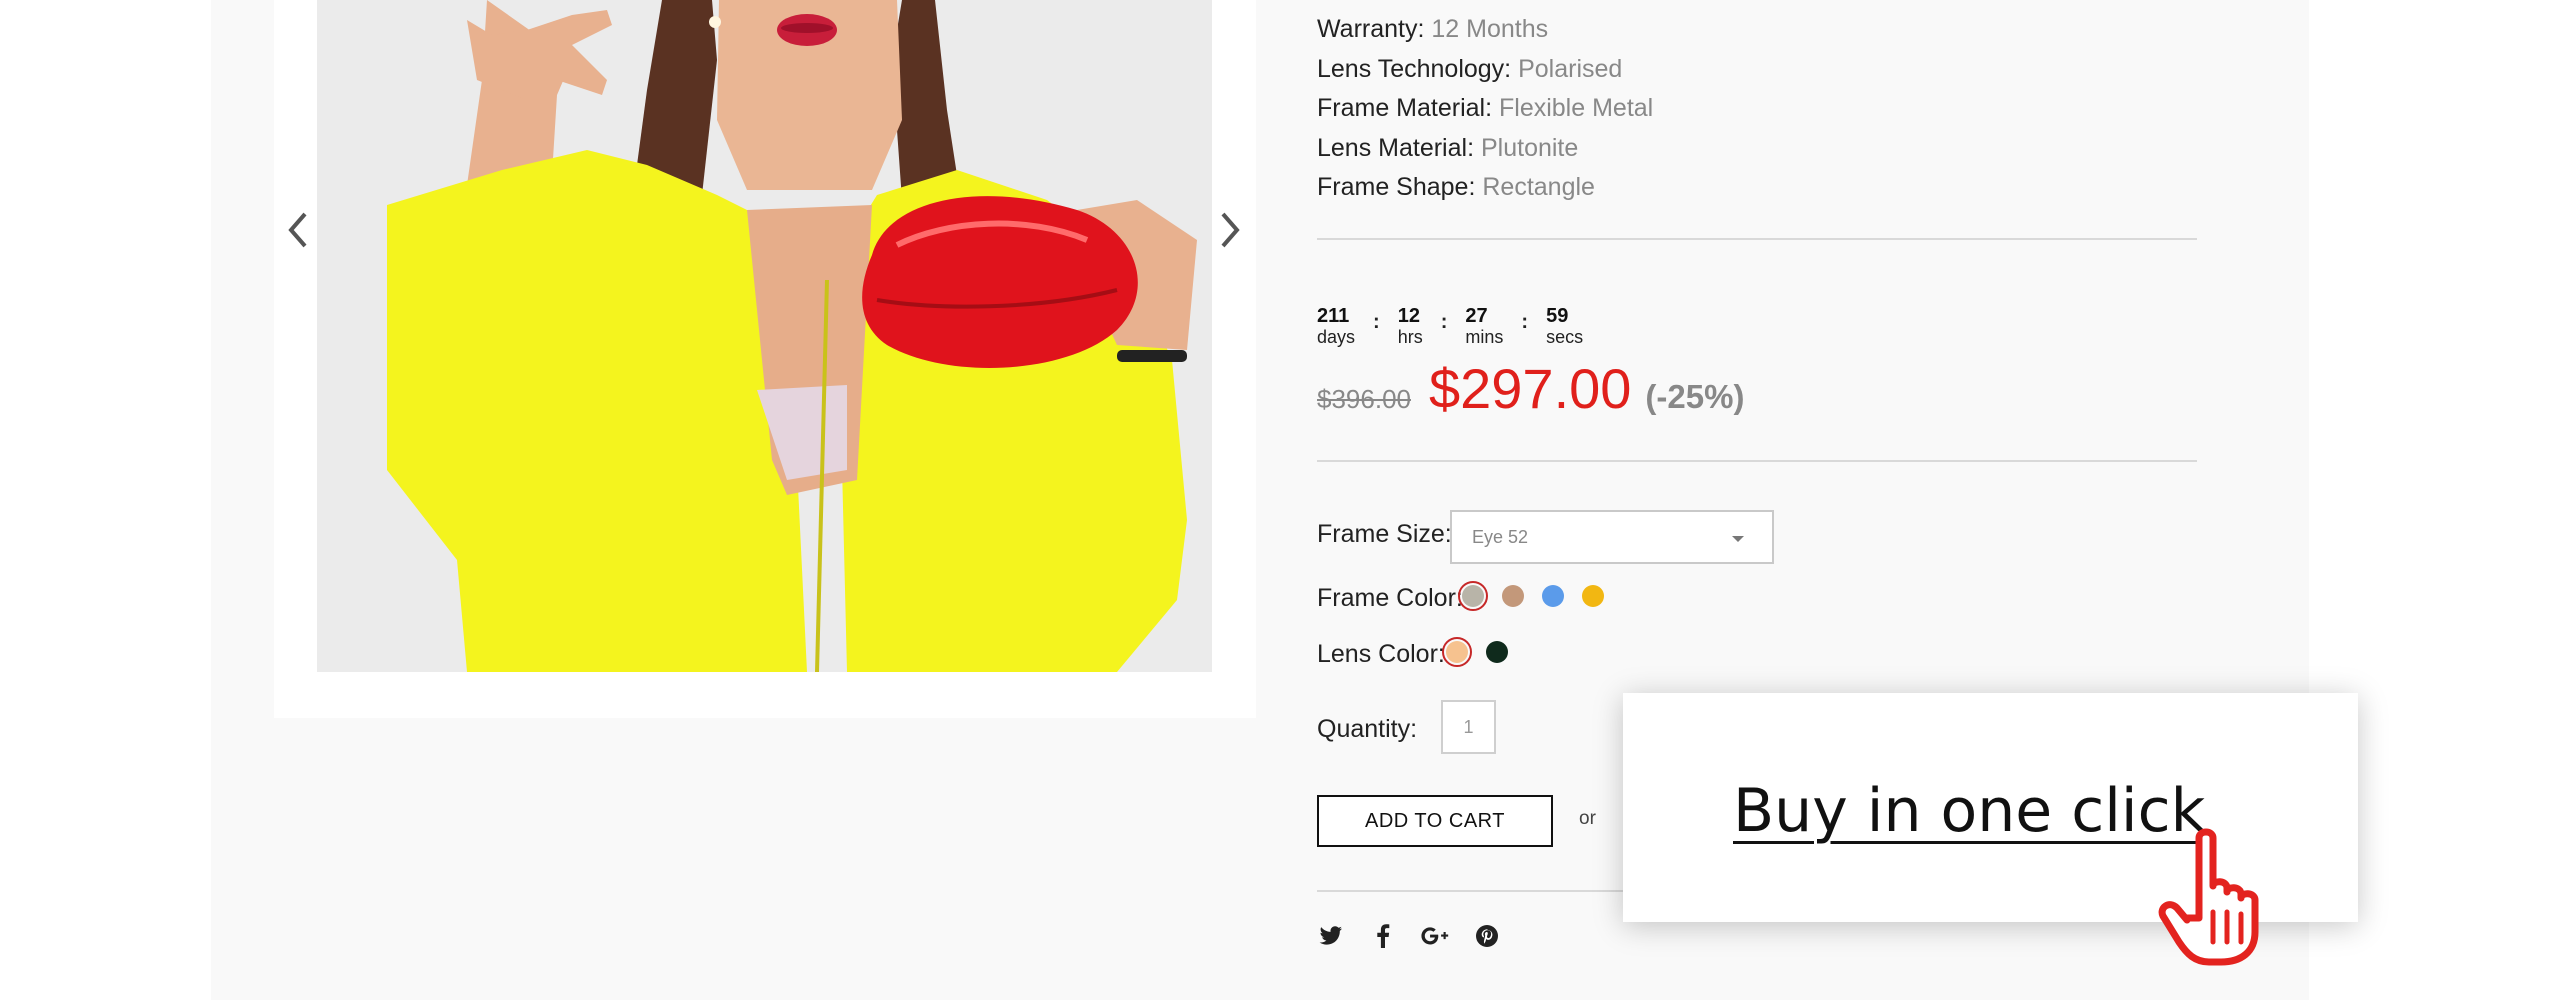  What do you see at coordinates (1333, 316) in the screenshot?
I see `countdown-days-value: 211` at bounding box center [1333, 316].